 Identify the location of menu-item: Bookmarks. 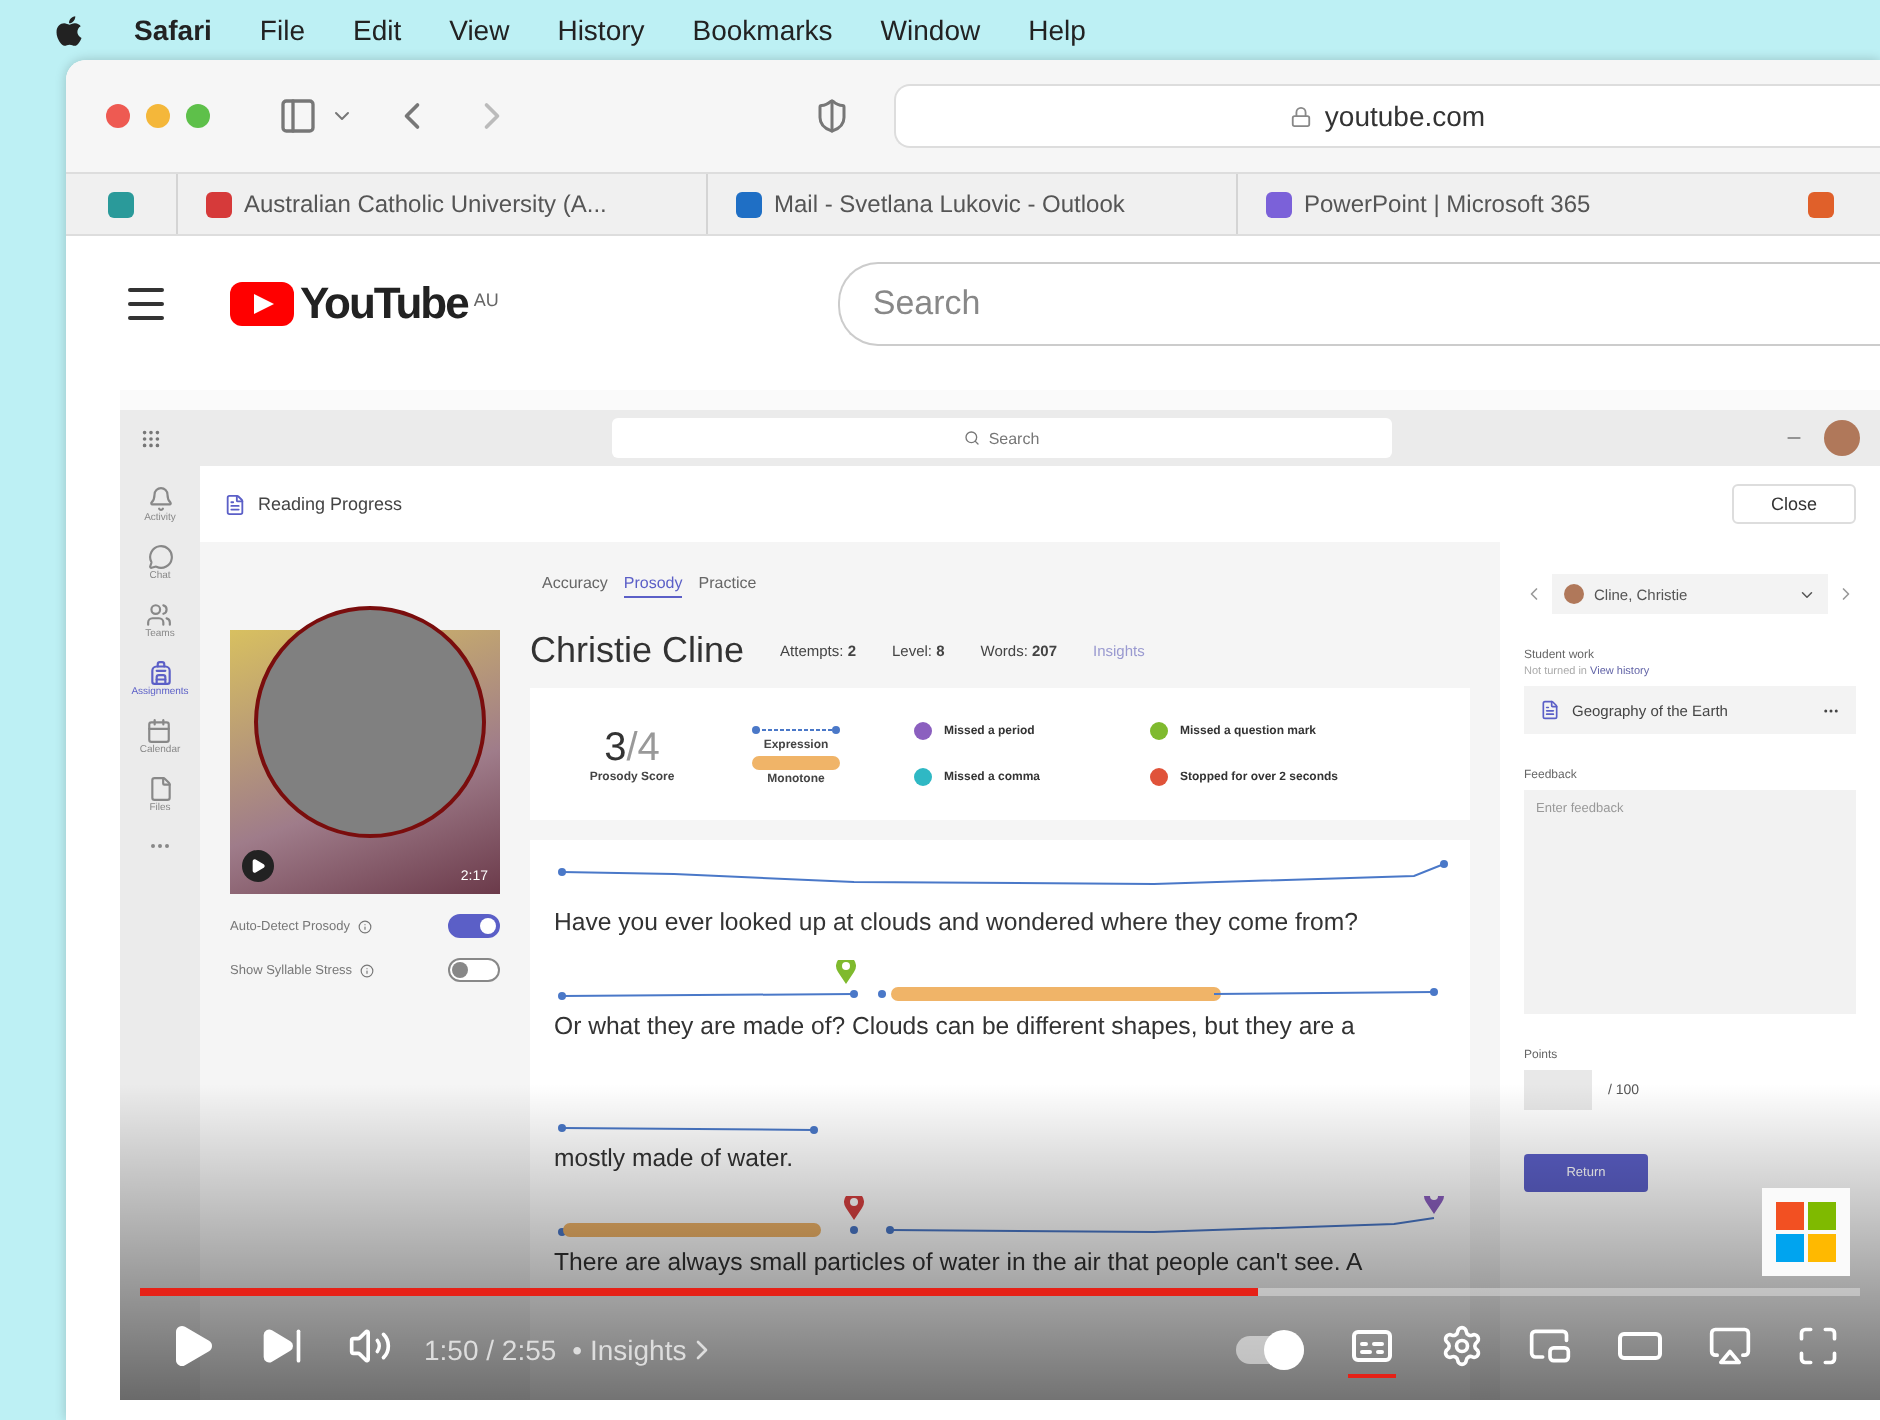
(762, 30).